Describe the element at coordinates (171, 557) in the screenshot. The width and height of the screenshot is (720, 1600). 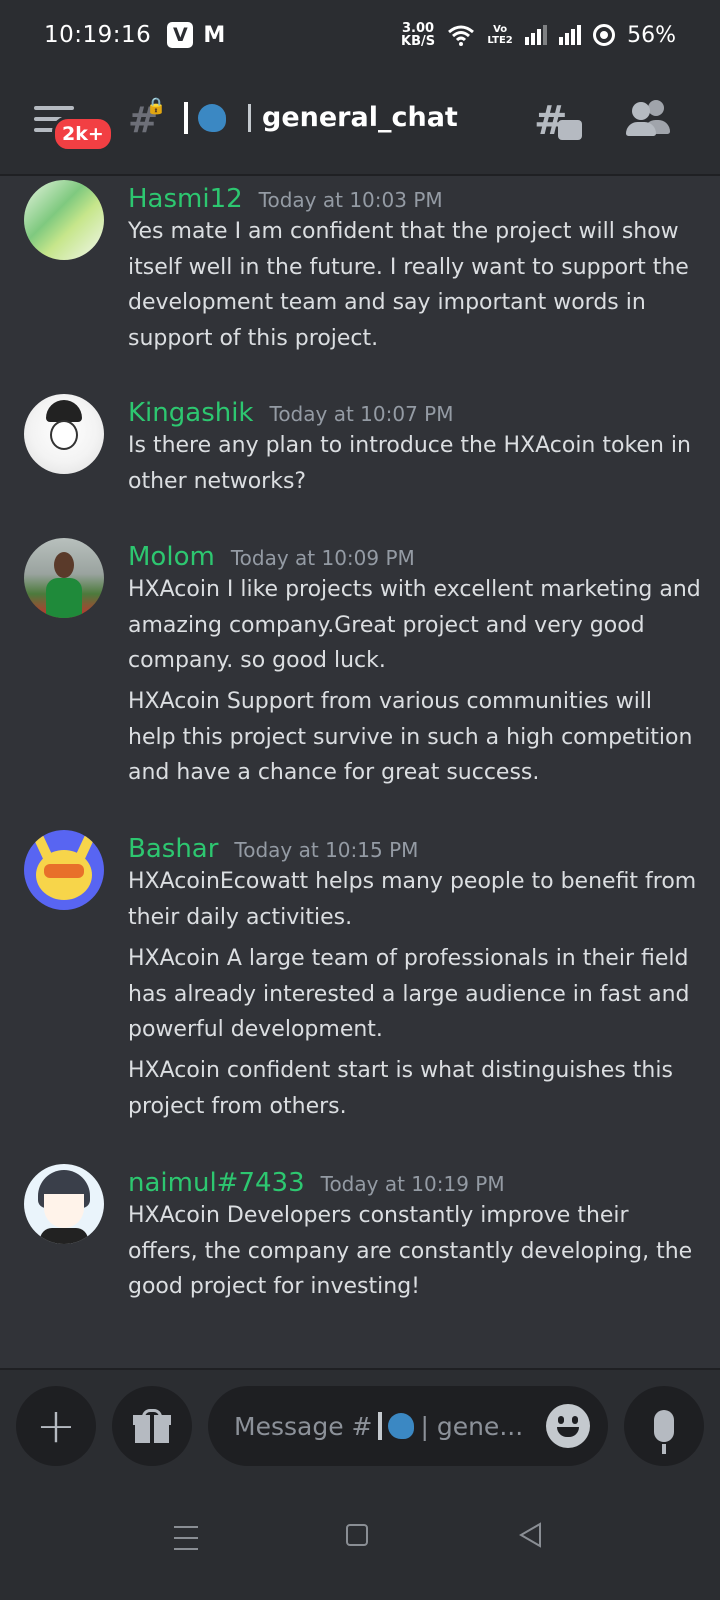
I see `username: Molom` at that location.